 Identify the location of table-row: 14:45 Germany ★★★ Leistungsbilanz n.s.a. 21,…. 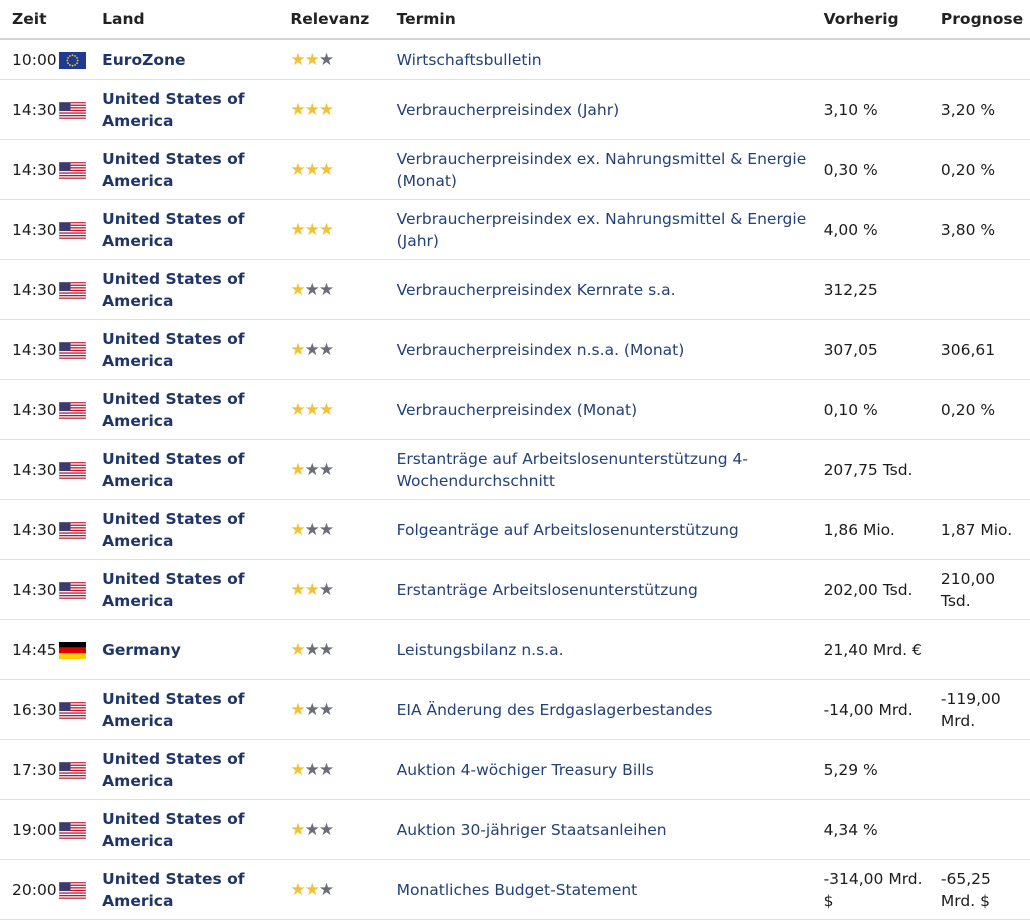
(515, 649).